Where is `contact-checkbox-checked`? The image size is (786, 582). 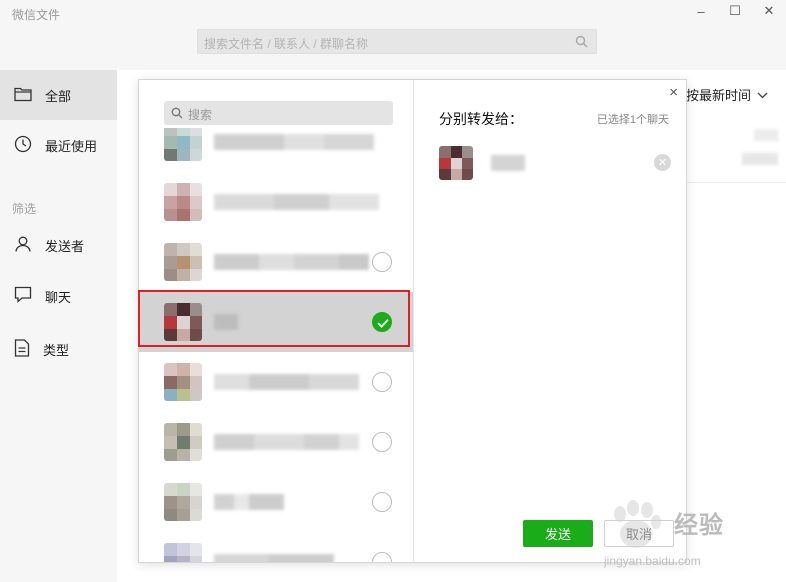 contact-checkbox-checked is located at coordinates (382, 322).